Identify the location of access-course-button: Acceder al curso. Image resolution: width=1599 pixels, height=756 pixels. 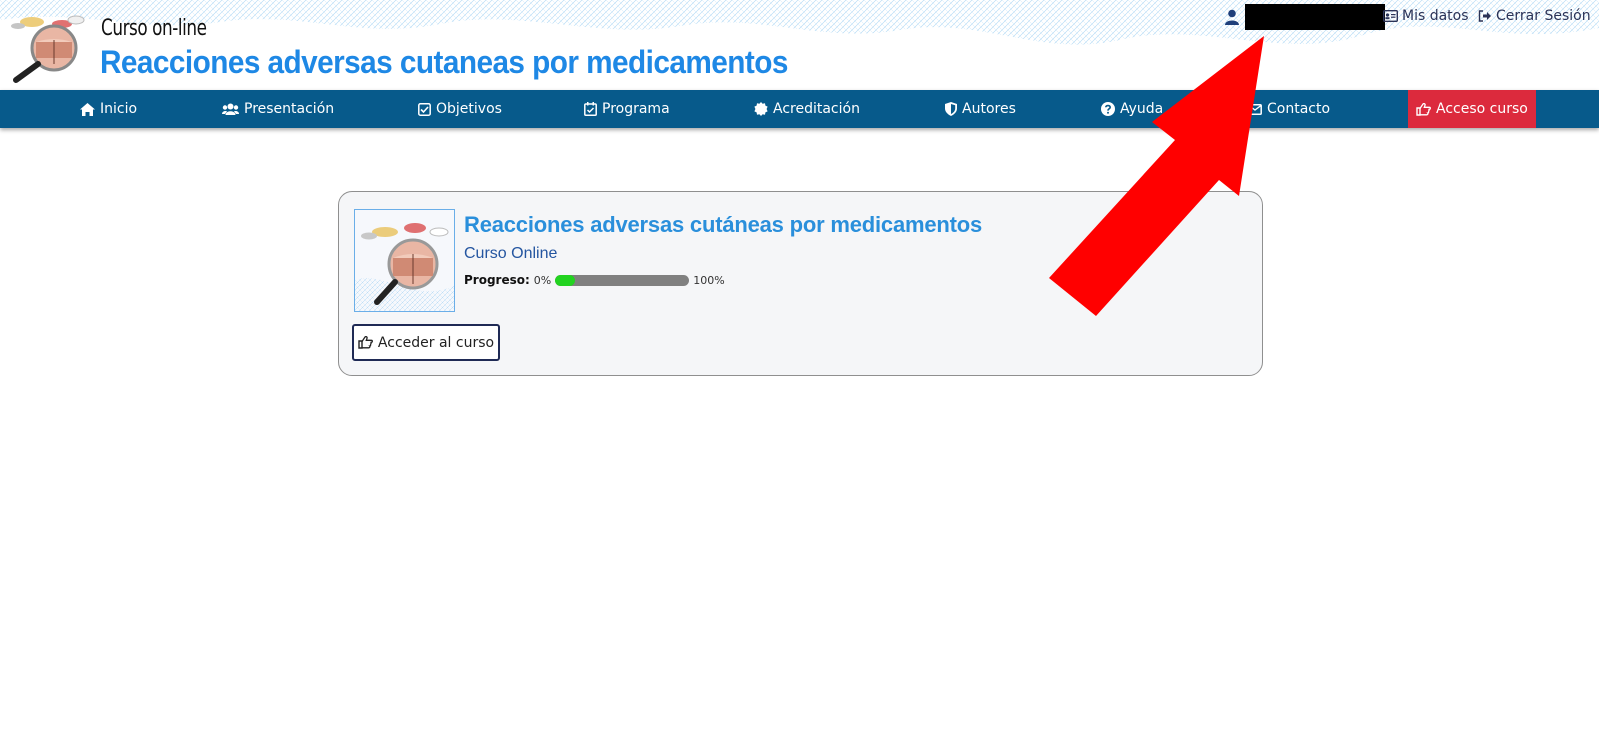
(426, 342).